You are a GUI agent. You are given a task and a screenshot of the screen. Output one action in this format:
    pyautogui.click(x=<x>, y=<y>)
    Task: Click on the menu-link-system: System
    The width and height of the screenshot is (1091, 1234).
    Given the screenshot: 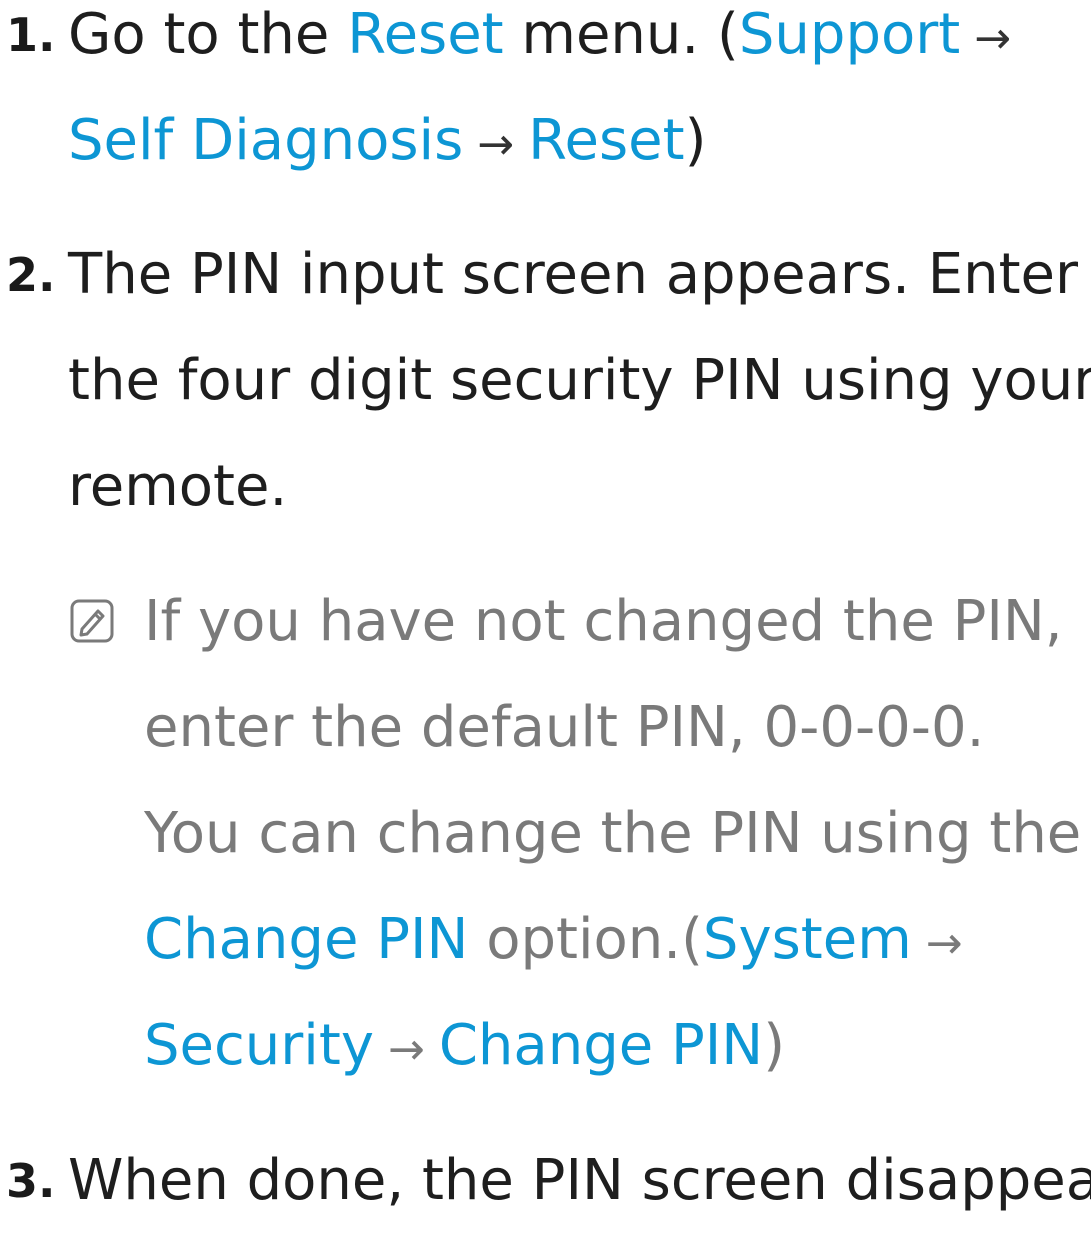 What is the action you would take?
    pyautogui.click(x=807, y=939)
    